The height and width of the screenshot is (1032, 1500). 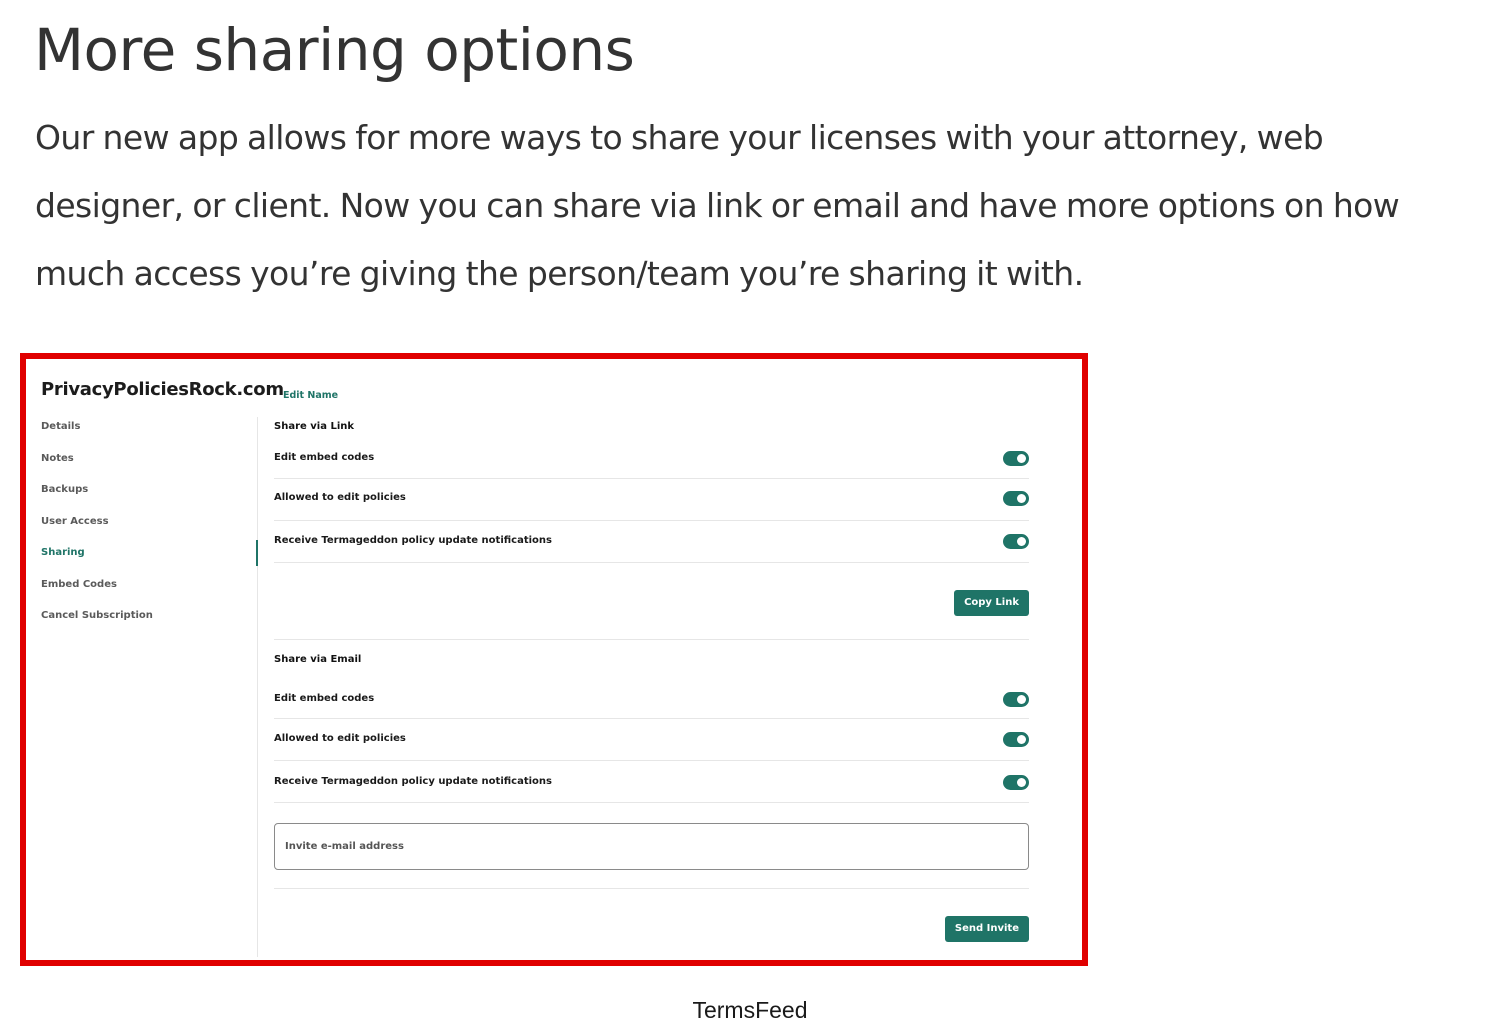 What do you see at coordinates (64, 489) in the screenshot?
I see `sidebar-item-backups: Backups` at bounding box center [64, 489].